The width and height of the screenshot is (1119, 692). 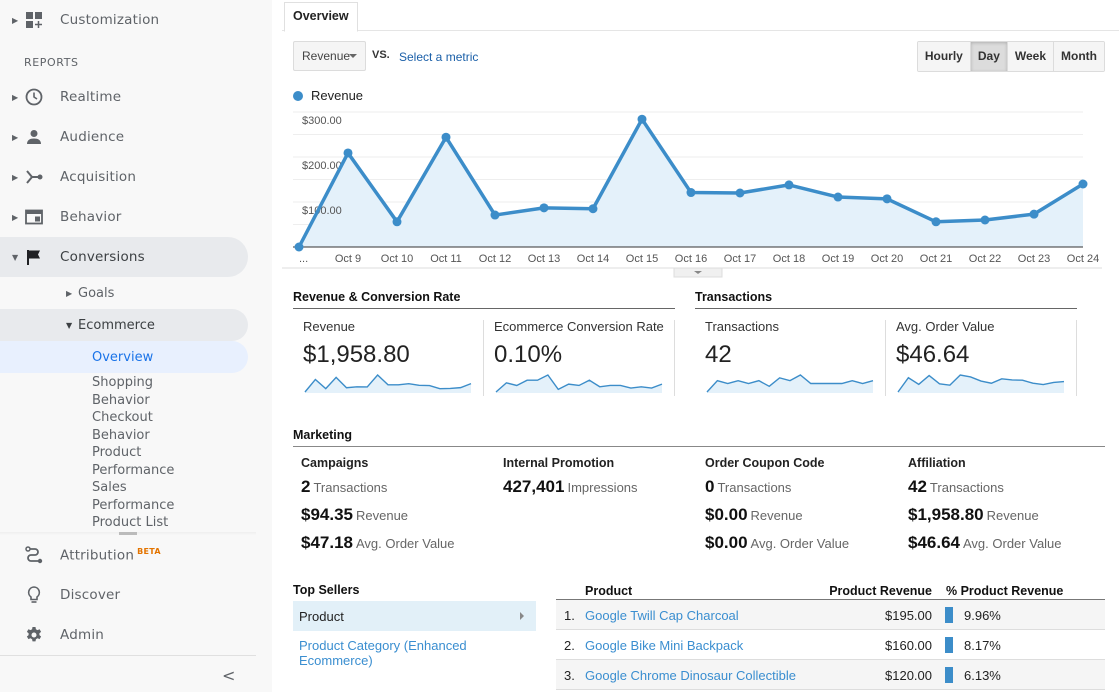 What do you see at coordinates (109, 487) in the screenshot?
I see `sidebar-item-label: Sales` at bounding box center [109, 487].